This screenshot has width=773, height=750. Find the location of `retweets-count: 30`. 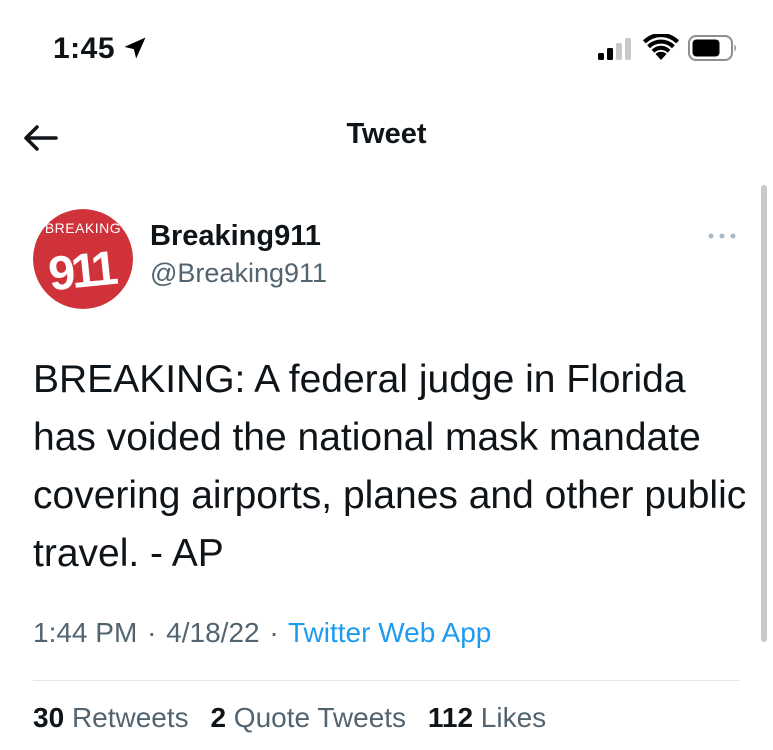

retweets-count: 30 is located at coordinates (49, 717).